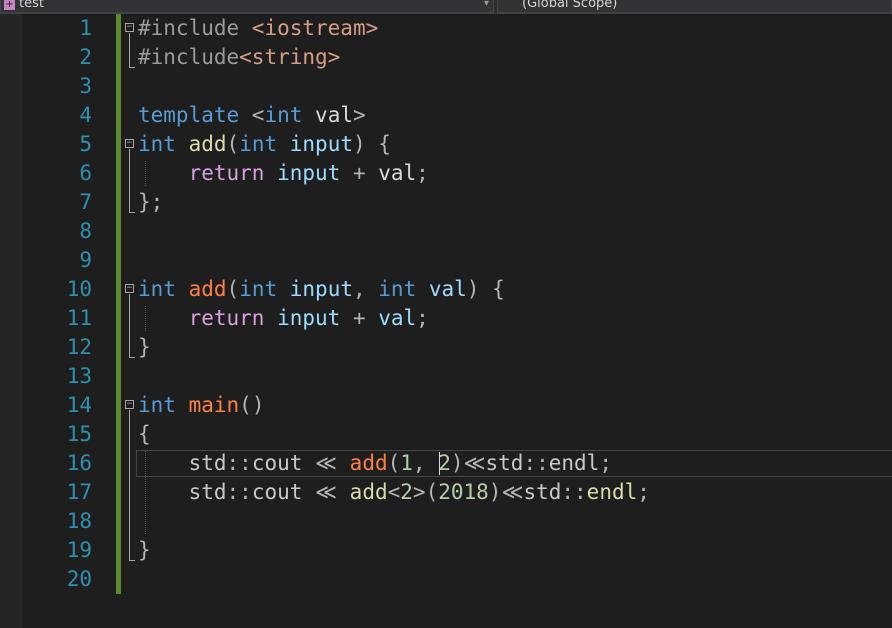 The height and width of the screenshot is (628, 892). I want to click on code-token: {, so click(144, 434).